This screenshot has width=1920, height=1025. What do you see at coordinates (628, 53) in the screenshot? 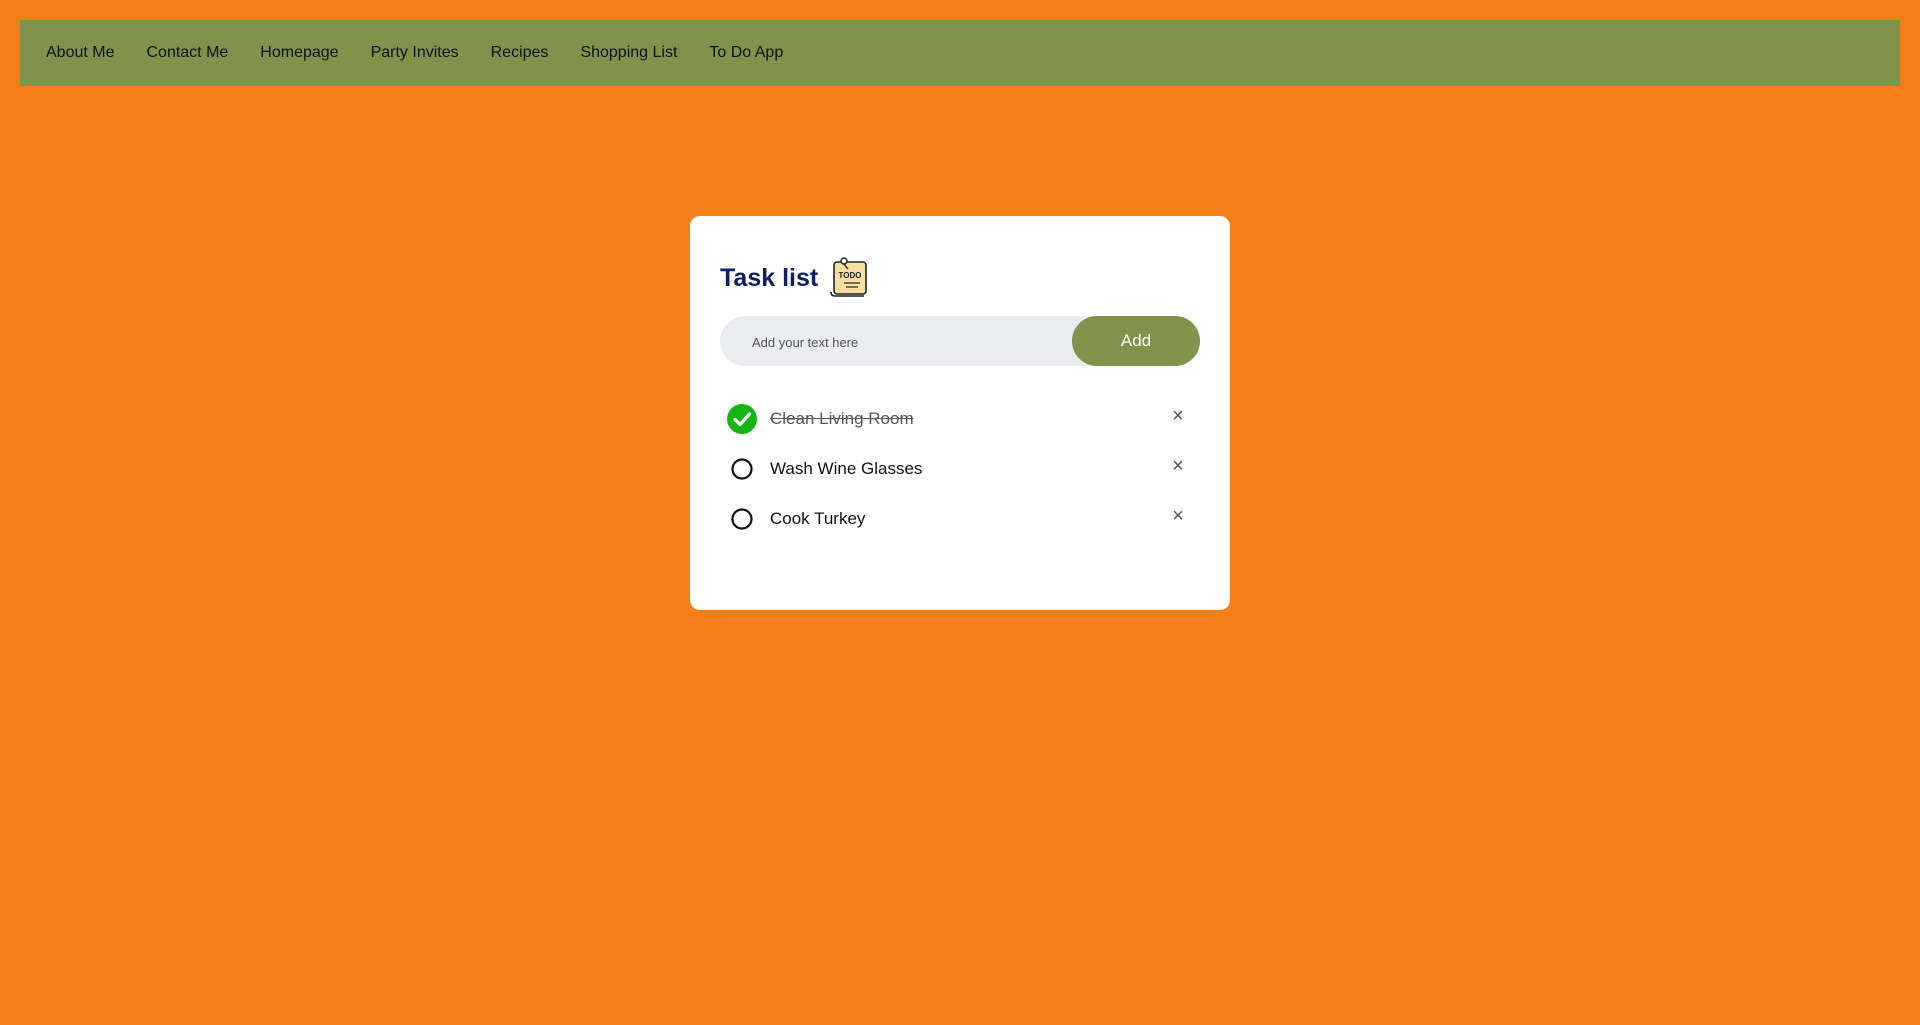
I see `nav-link-shopping-list: Shopping List` at bounding box center [628, 53].